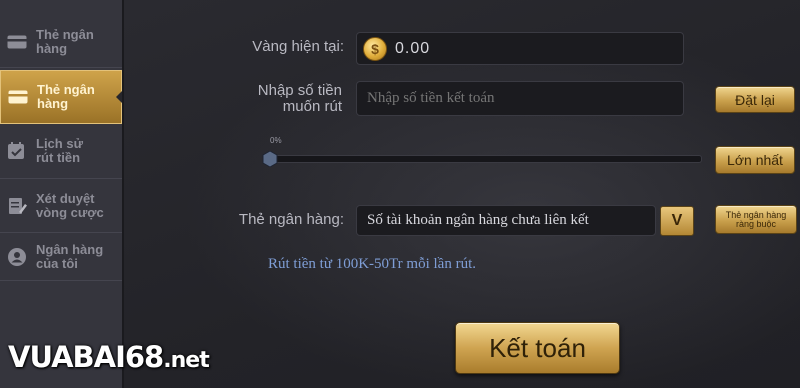  What do you see at coordinates (413, 48) in the screenshot?
I see `balance-value: 0.00` at bounding box center [413, 48].